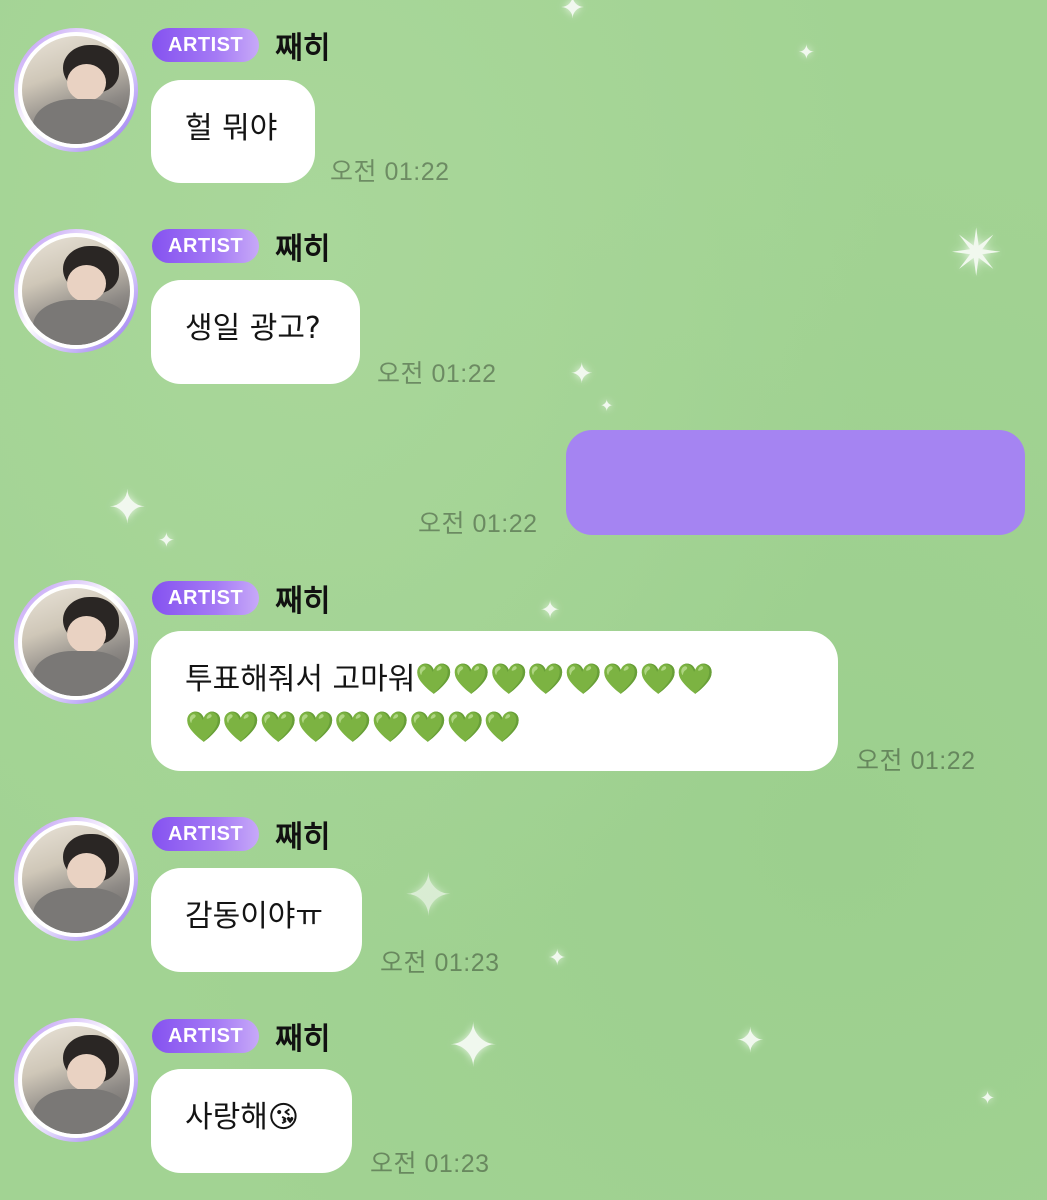  I want to click on message-bubble: 감동이야ㅠ, so click(256, 920).